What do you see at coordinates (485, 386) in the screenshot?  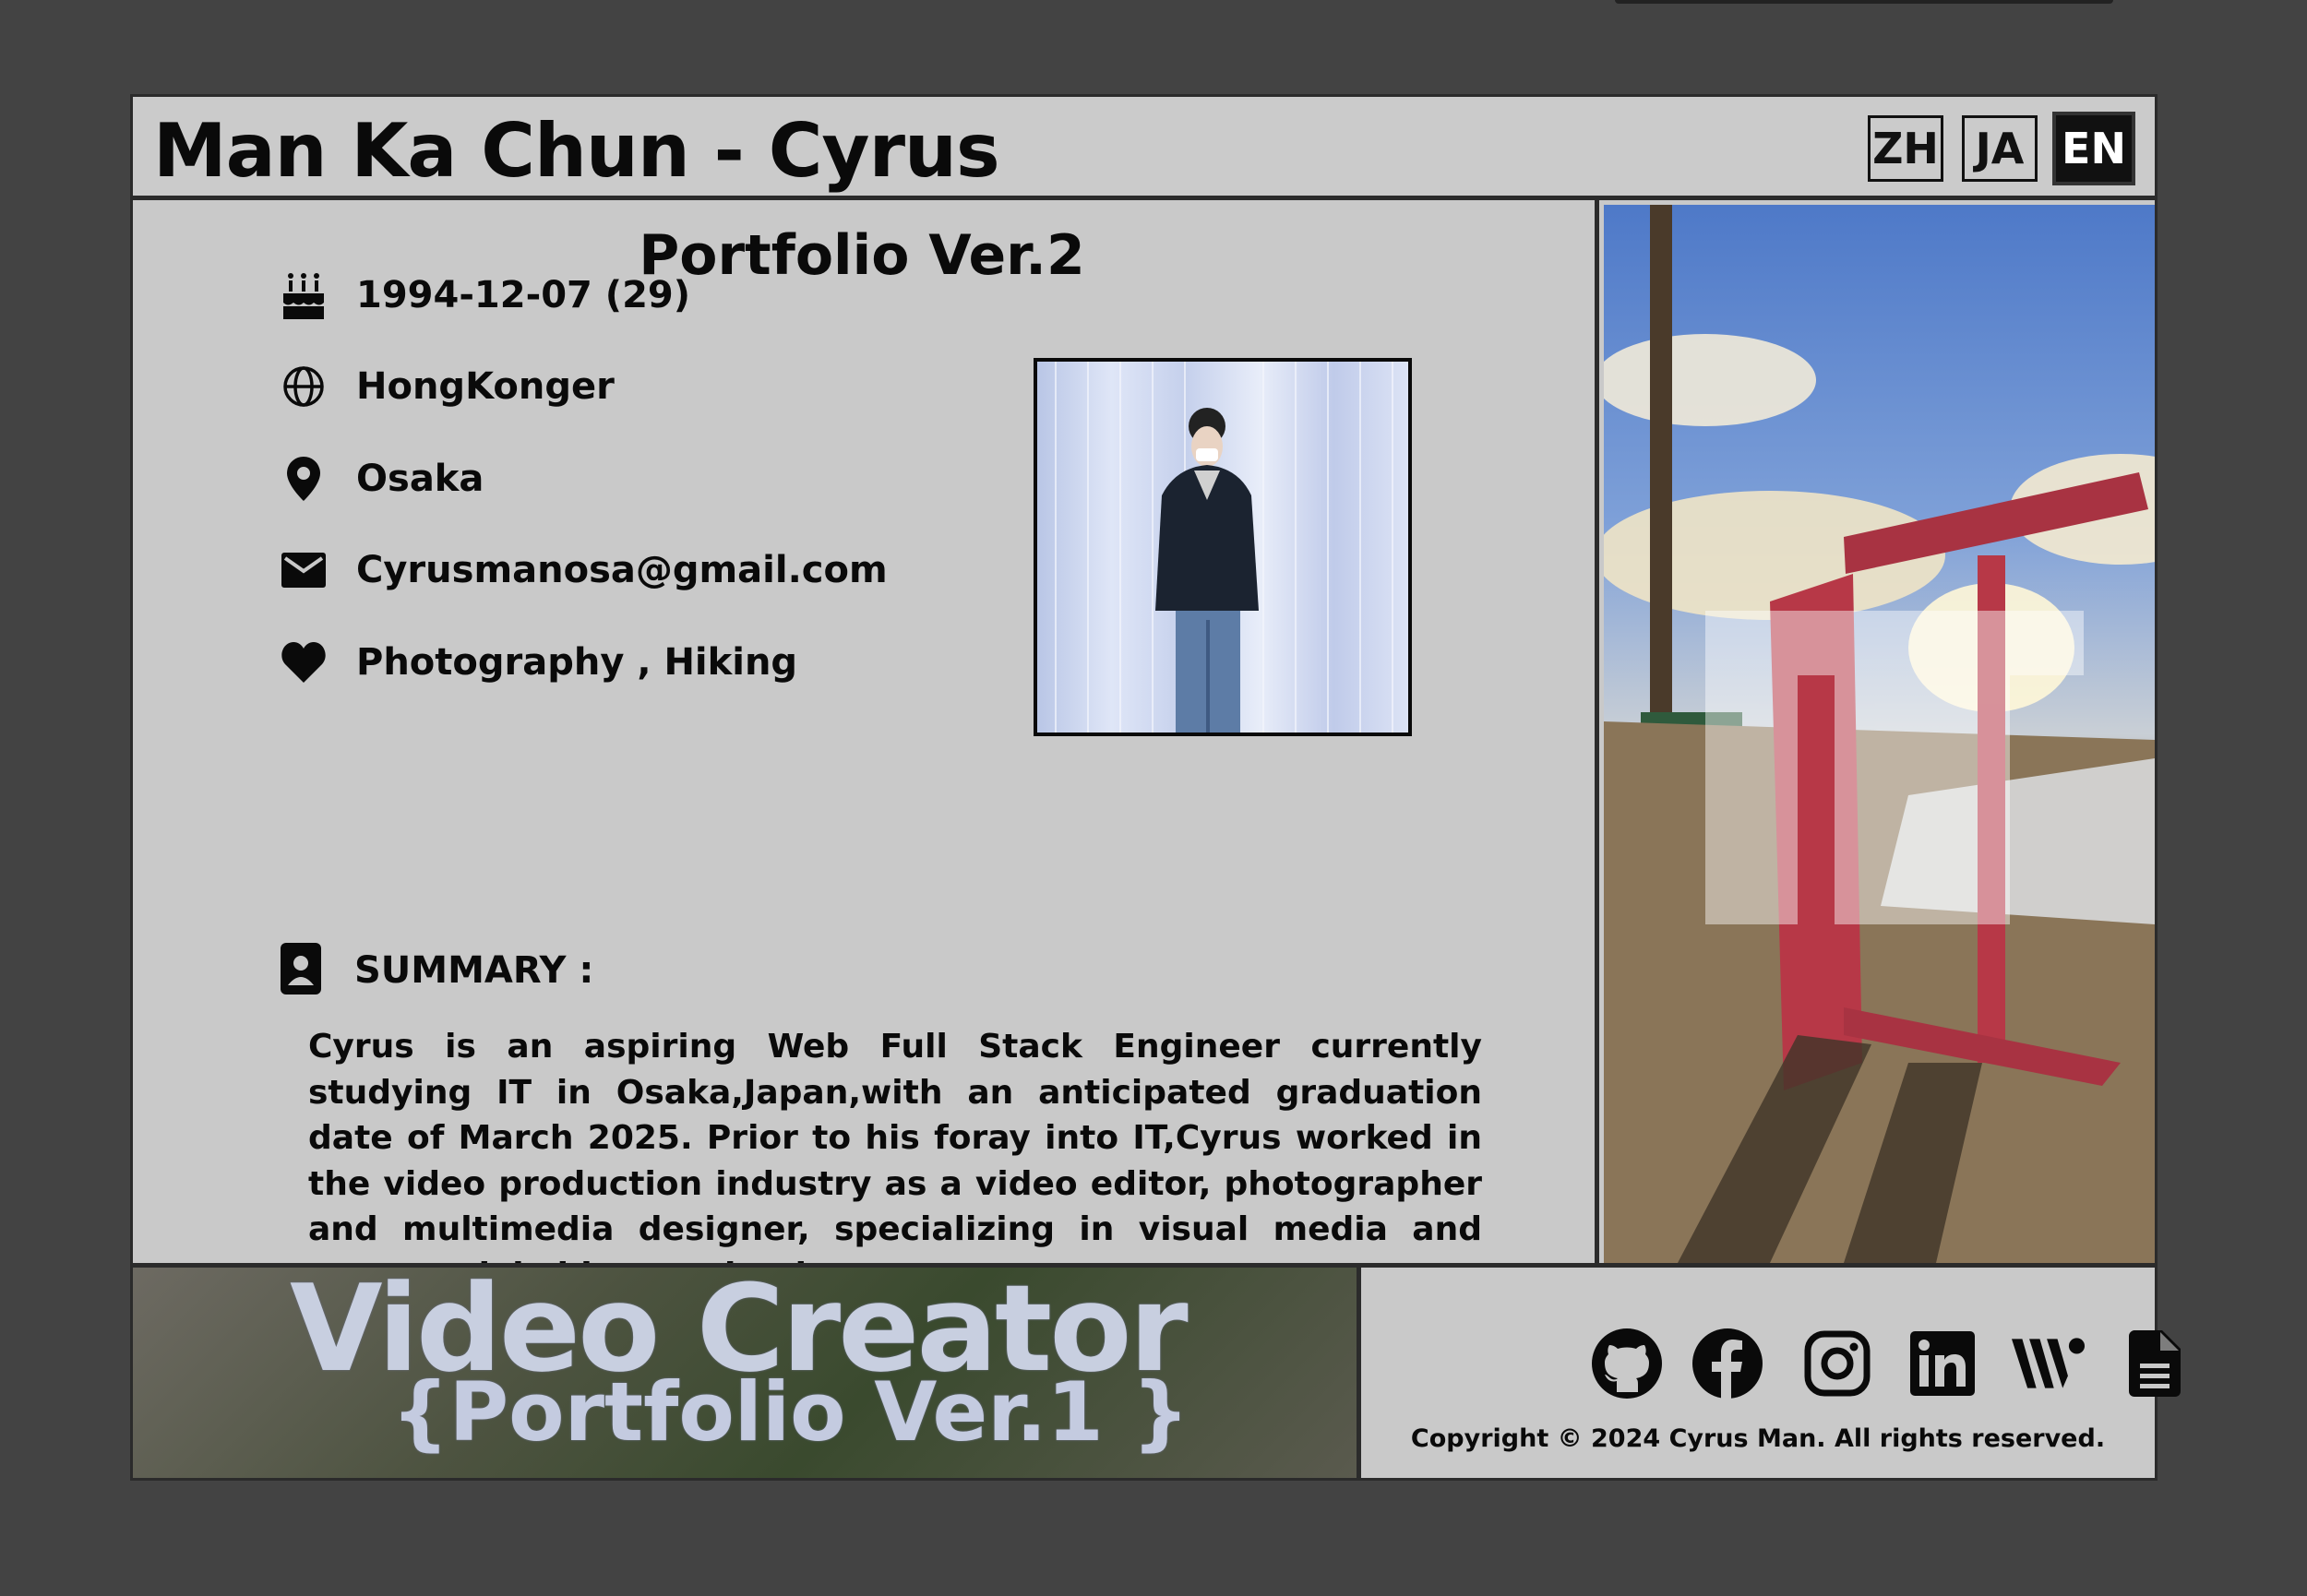 I see `nationality-text: HongKonger` at bounding box center [485, 386].